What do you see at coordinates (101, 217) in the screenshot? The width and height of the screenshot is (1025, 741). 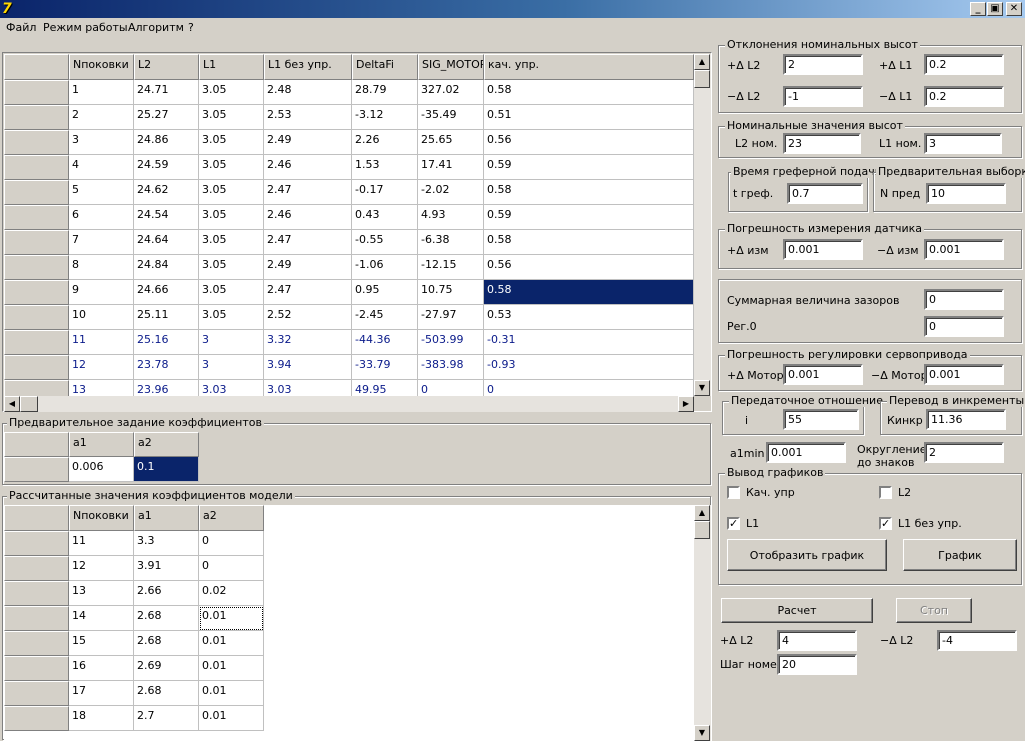 I see `table-cell: 6` at bounding box center [101, 217].